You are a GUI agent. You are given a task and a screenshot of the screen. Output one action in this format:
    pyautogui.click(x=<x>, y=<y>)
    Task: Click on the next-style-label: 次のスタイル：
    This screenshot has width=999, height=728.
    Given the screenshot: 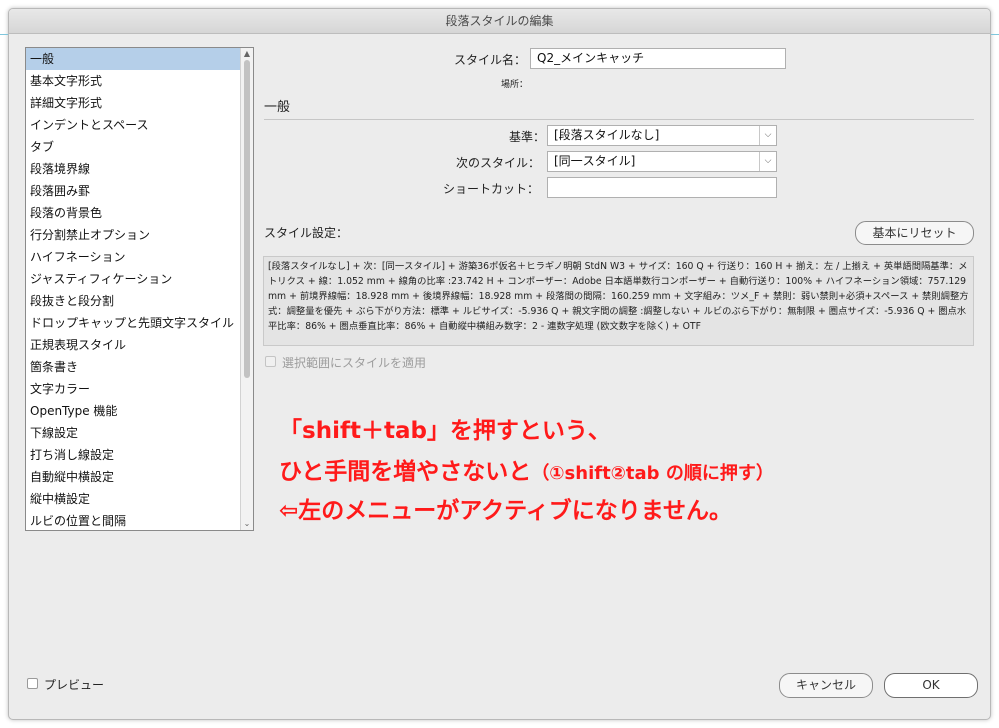 What is the action you would take?
    pyautogui.click(x=498, y=163)
    